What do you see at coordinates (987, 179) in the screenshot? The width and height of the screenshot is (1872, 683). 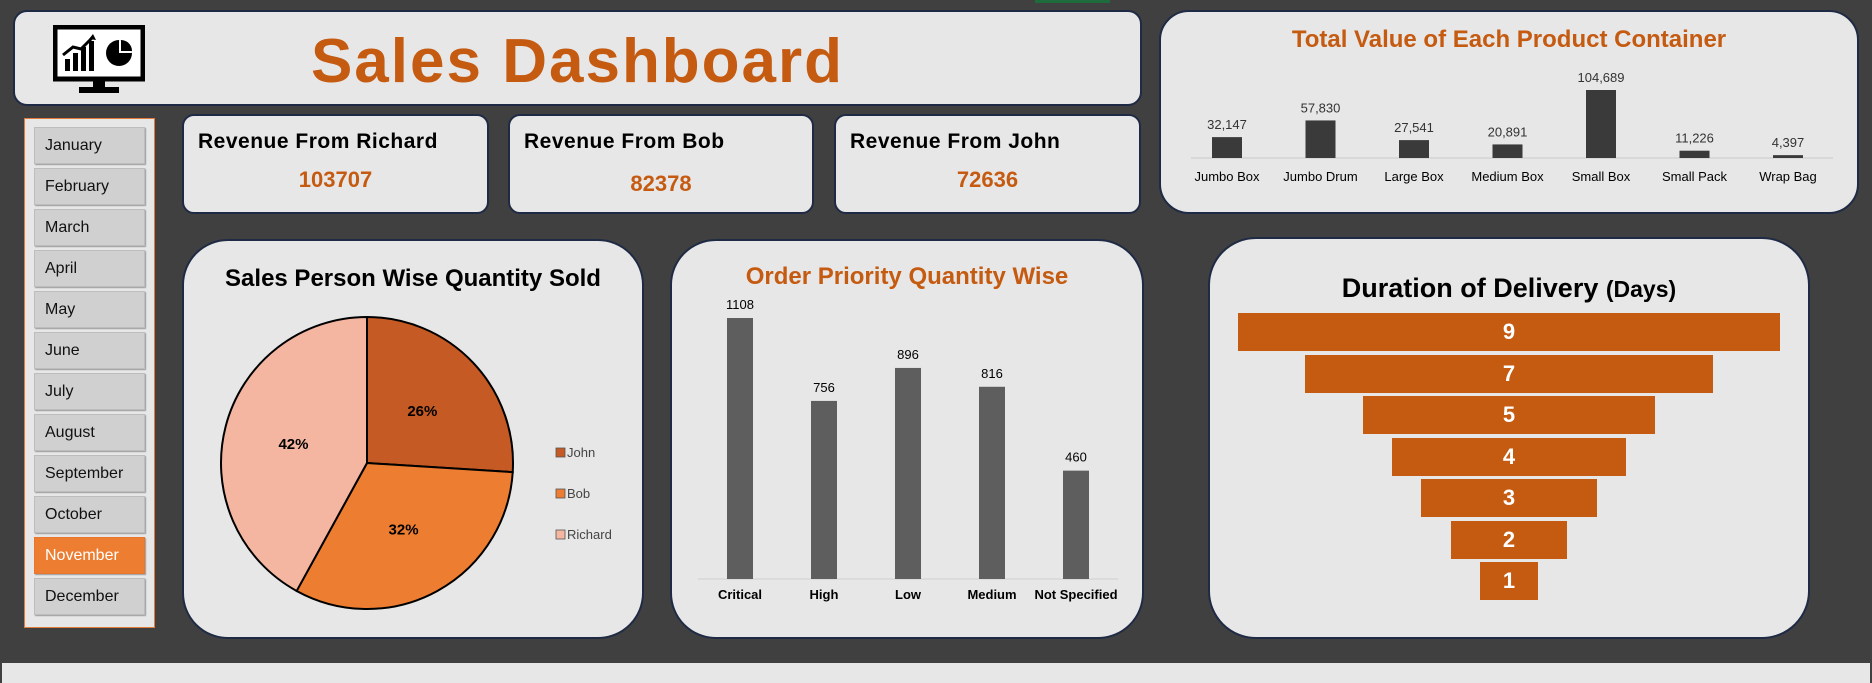 I see `revenue-value: 72636` at bounding box center [987, 179].